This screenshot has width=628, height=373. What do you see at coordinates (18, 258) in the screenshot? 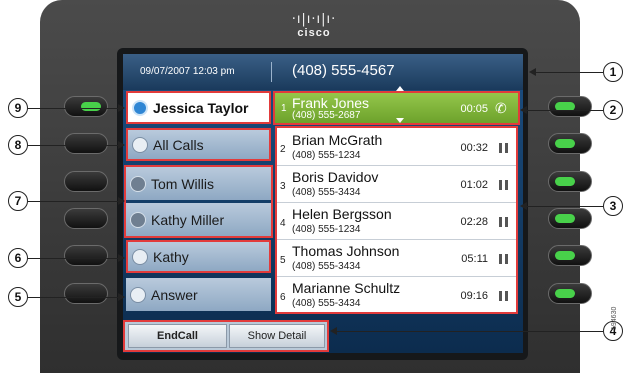
I see `callout-6: 6` at bounding box center [18, 258].